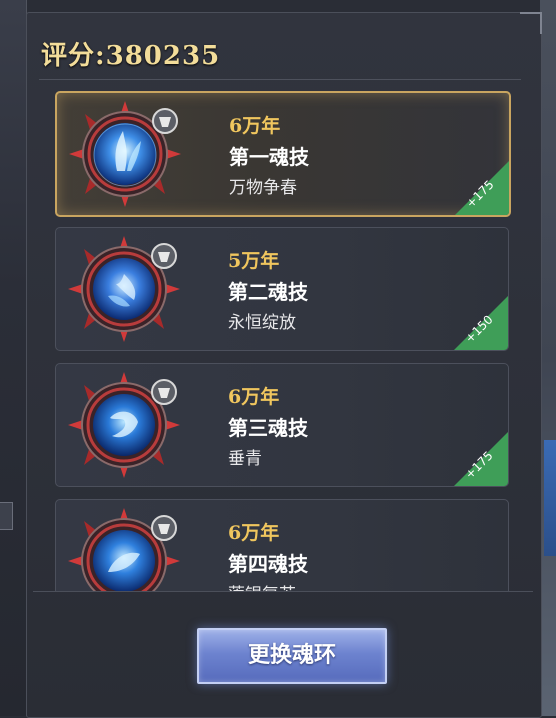 The height and width of the screenshot is (718, 556). I want to click on skill-desc: 永恒绽放, so click(262, 323).